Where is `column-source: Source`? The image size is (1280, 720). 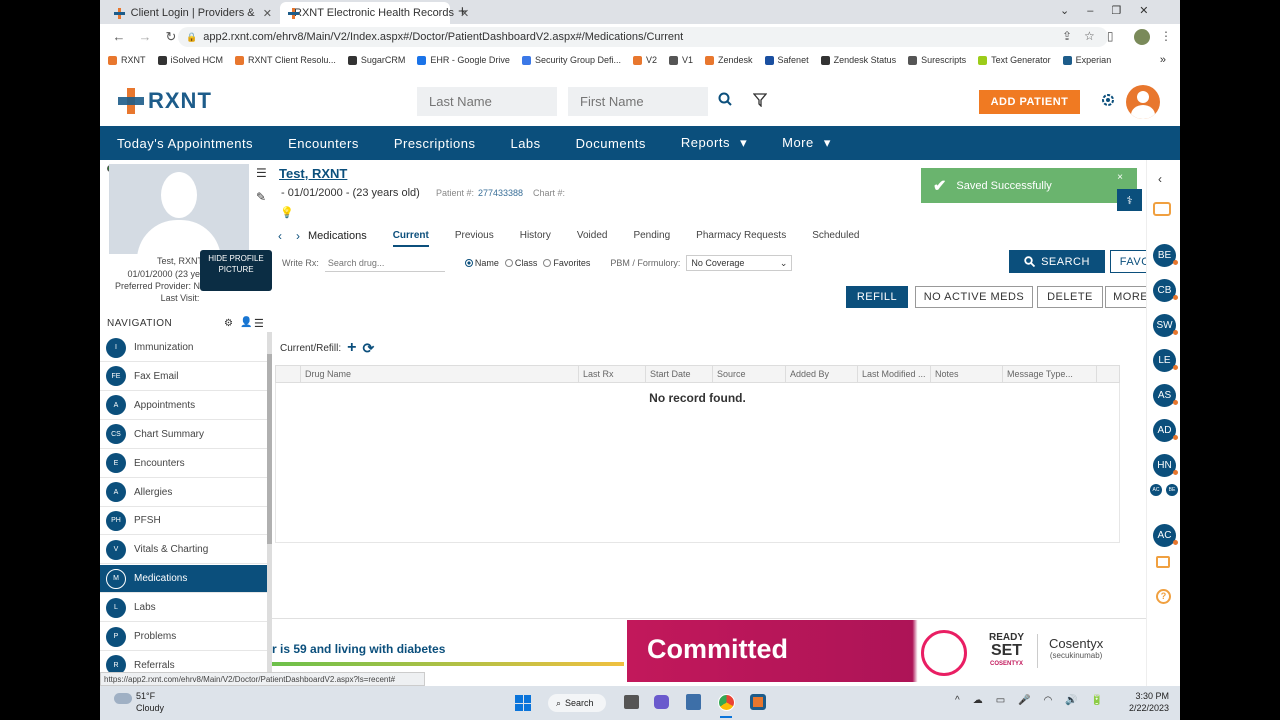 column-source: Source is located at coordinates (749, 374).